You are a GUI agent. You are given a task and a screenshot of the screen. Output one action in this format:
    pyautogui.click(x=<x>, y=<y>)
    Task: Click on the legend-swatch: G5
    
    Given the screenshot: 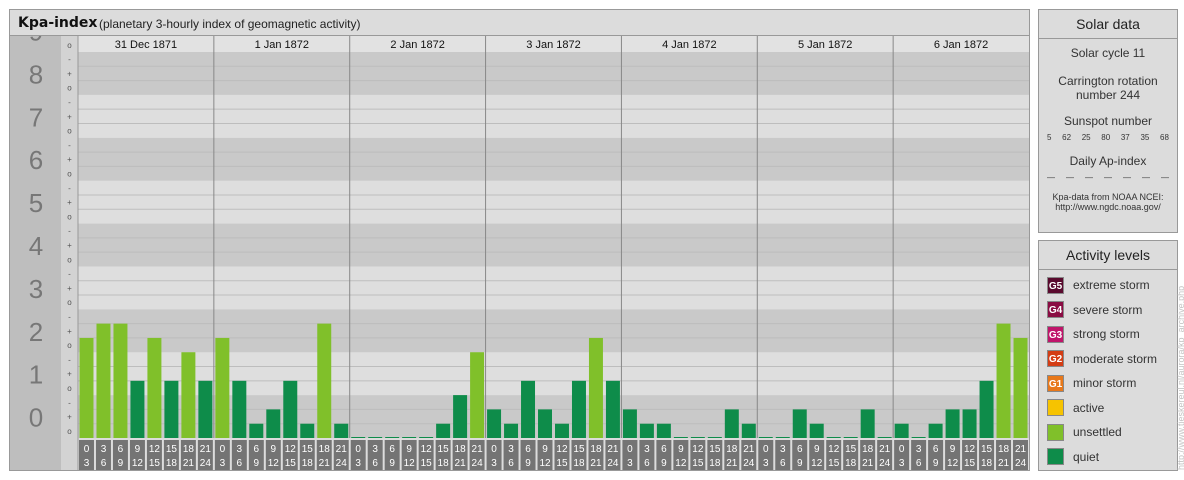 What is the action you would take?
    pyautogui.click(x=1055, y=285)
    